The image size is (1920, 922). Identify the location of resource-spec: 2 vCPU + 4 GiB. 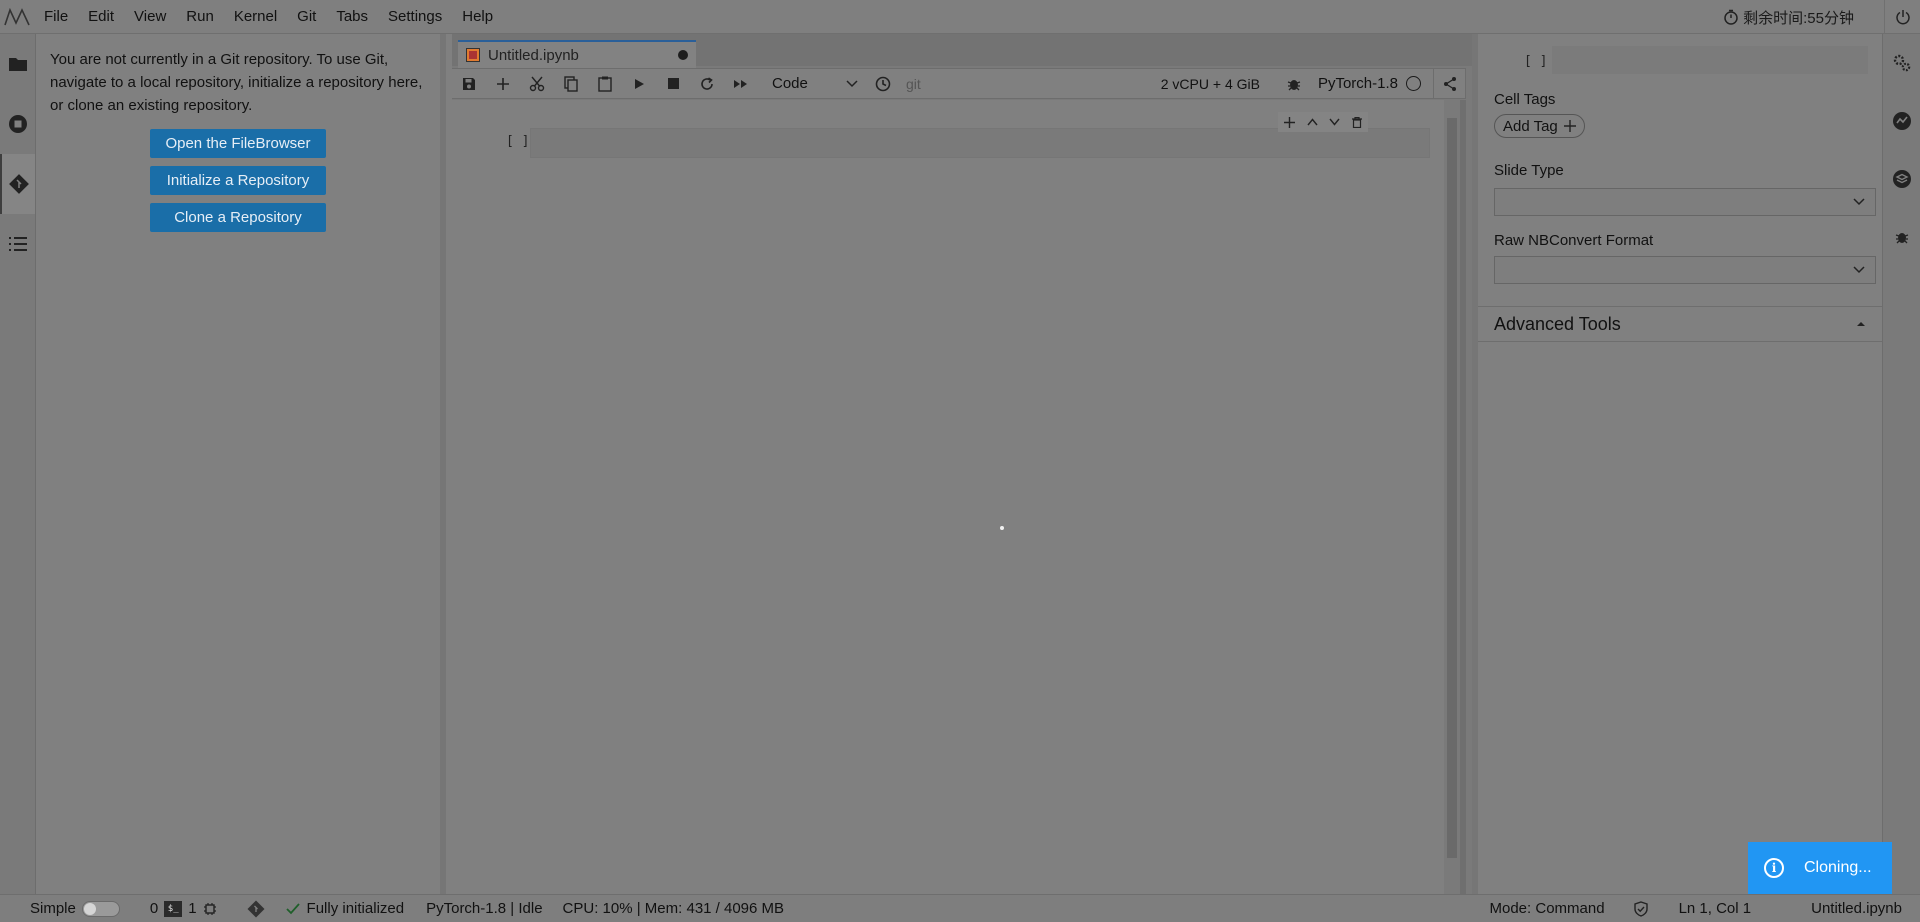
(1210, 83).